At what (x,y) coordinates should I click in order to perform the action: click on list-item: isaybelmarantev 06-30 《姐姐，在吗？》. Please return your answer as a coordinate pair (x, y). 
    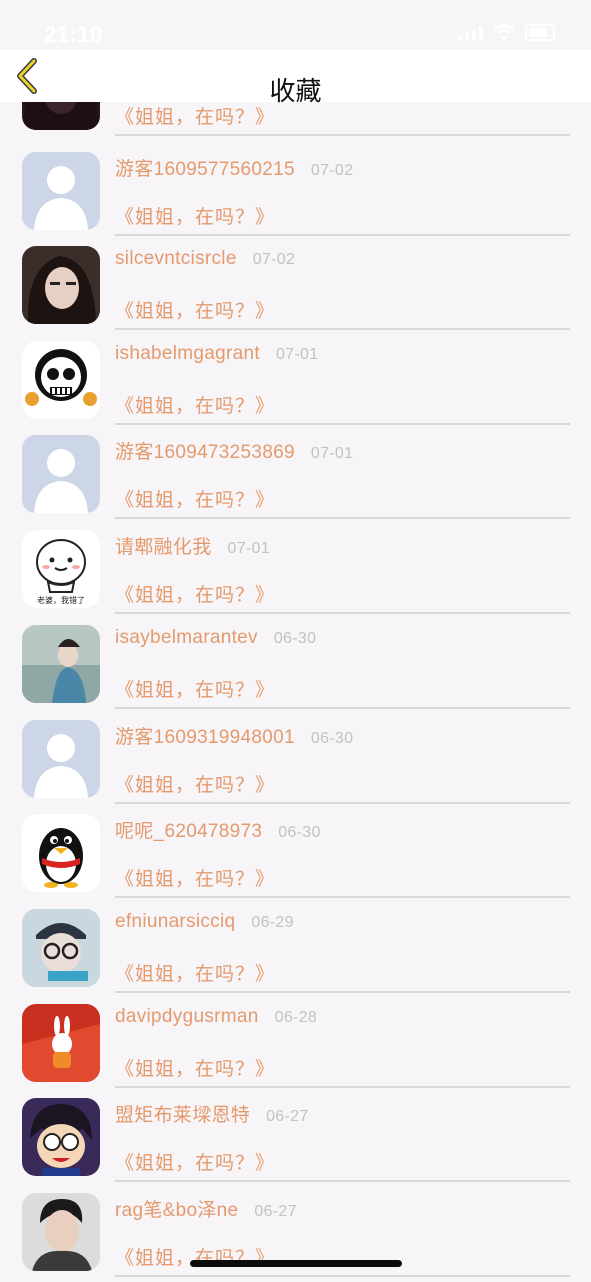
    Looking at the image, I should click on (295, 666).